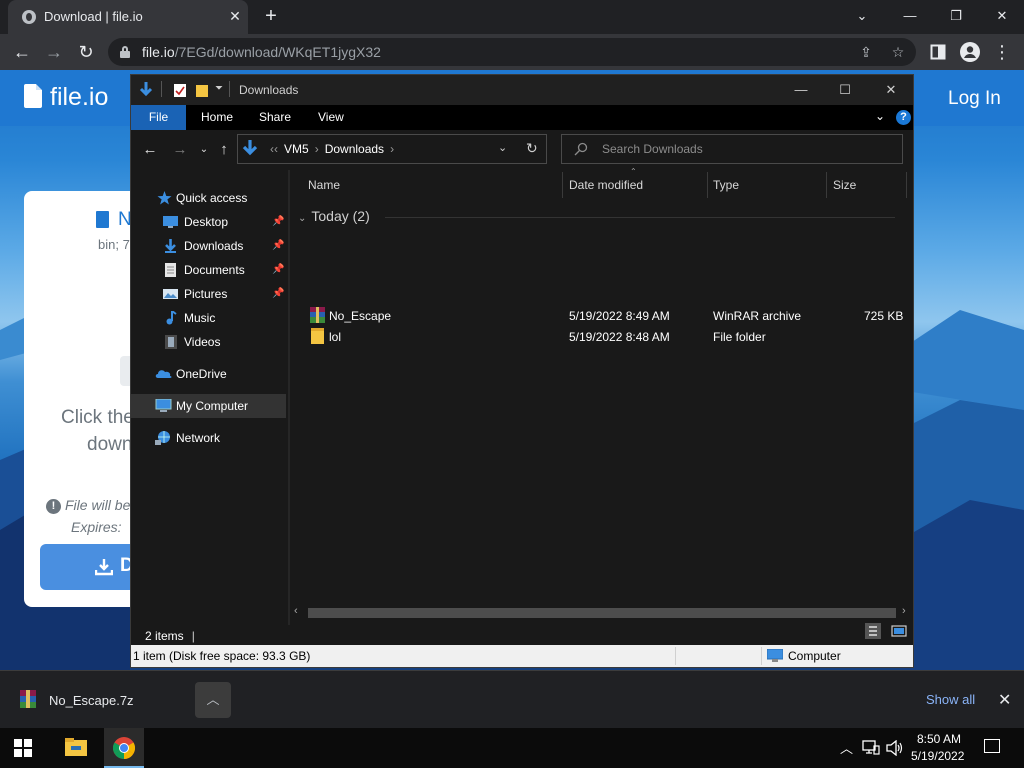 Image resolution: width=1024 pixels, height=768 pixels. I want to click on download-options-chevron-icon: ︿, so click(213, 700).